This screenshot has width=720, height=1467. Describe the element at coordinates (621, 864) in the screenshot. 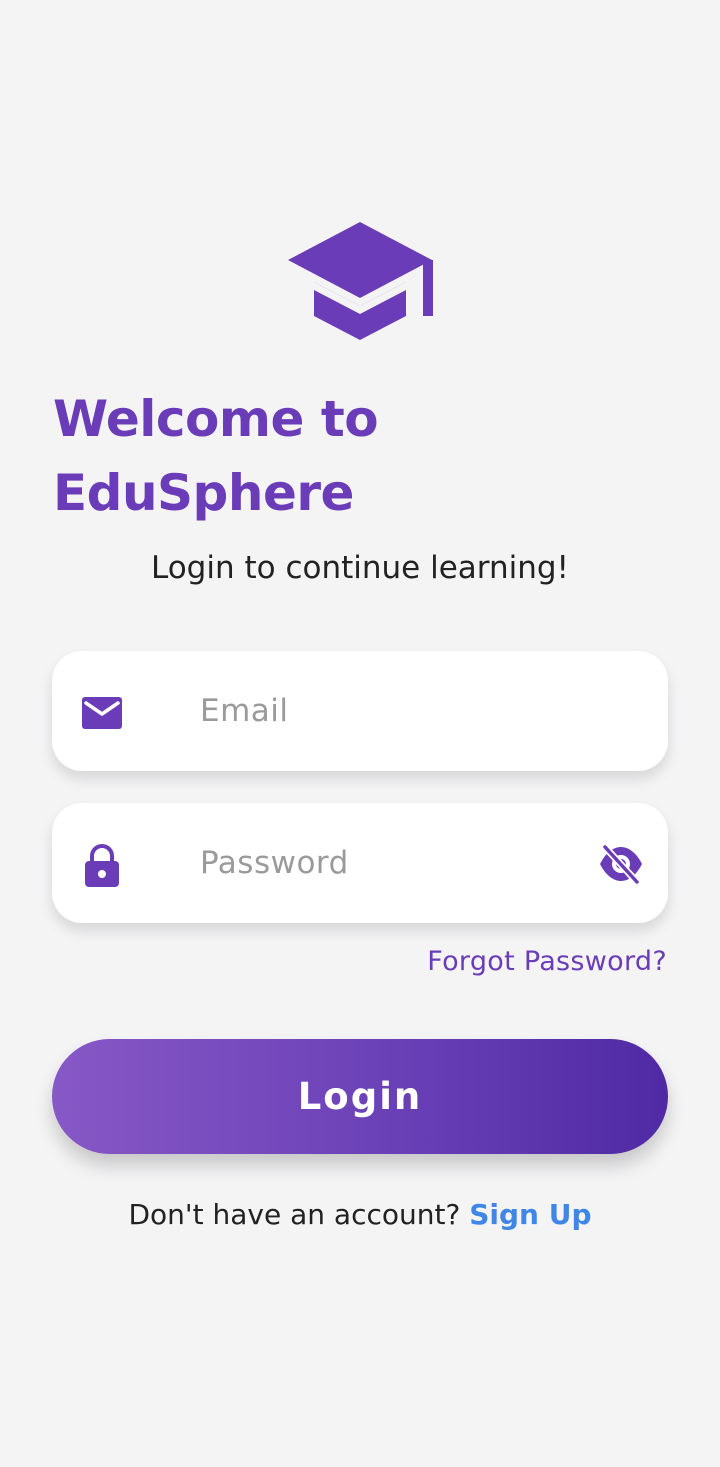

I see `eye-off-icon` at that location.